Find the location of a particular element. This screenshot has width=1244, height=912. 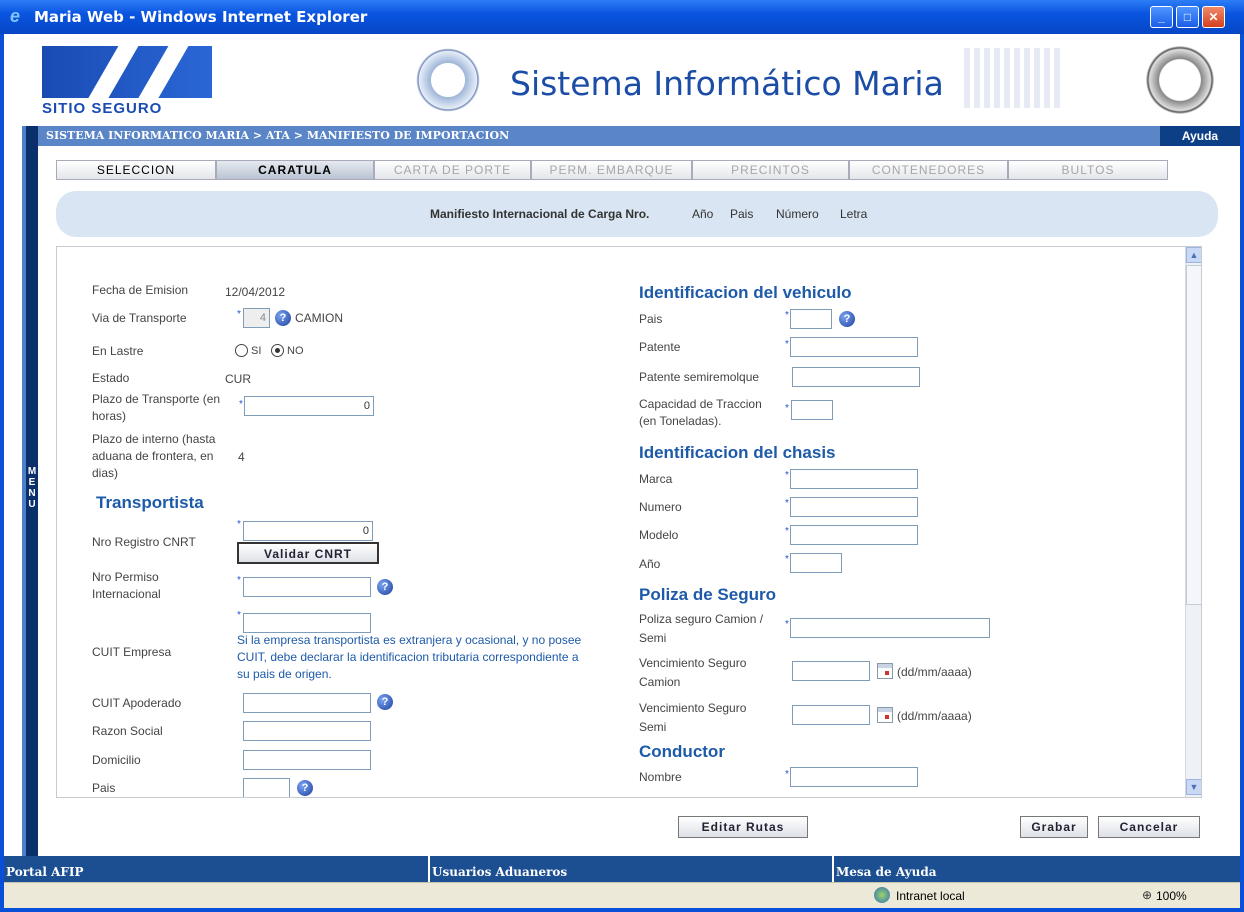

validar-cnrt-button: Validar CNRT is located at coordinates (308, 553).